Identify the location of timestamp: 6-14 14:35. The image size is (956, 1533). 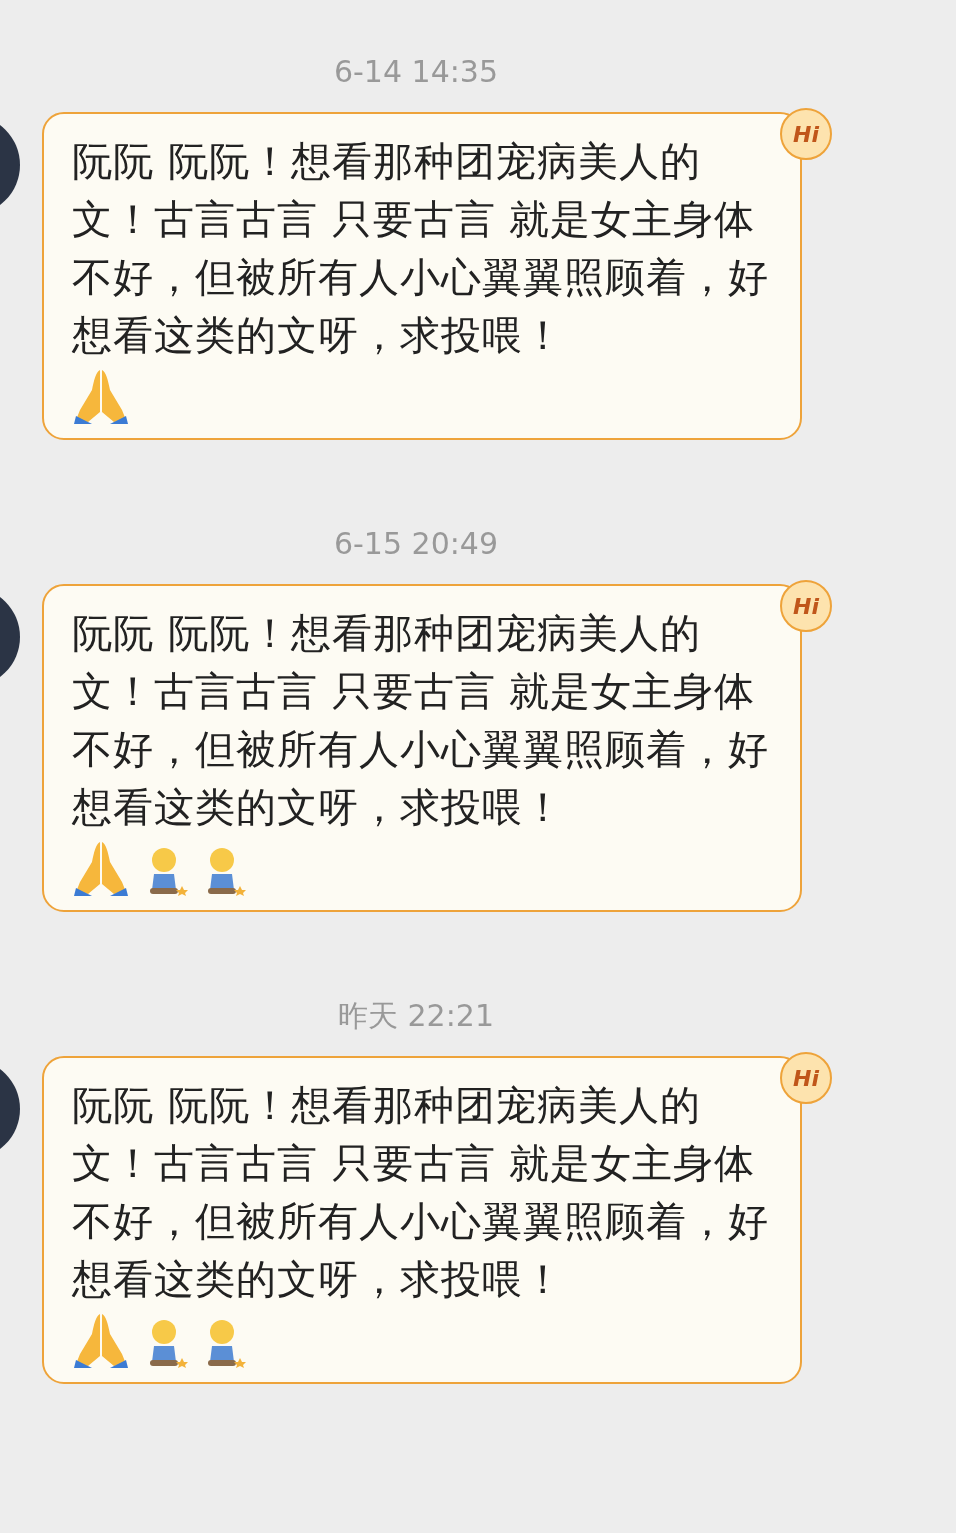
(416, 72).